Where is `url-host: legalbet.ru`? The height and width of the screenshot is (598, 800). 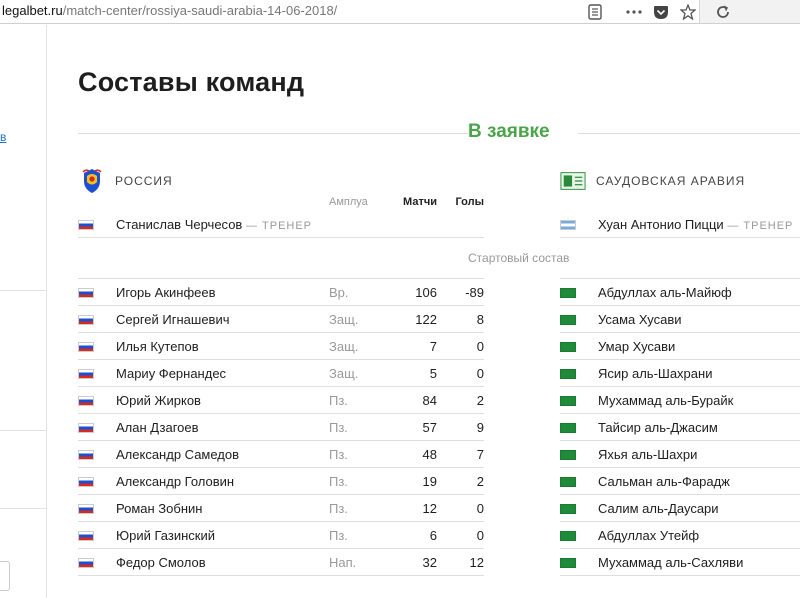 url-host: legalbet.ru is located at coordinates (32, 10).